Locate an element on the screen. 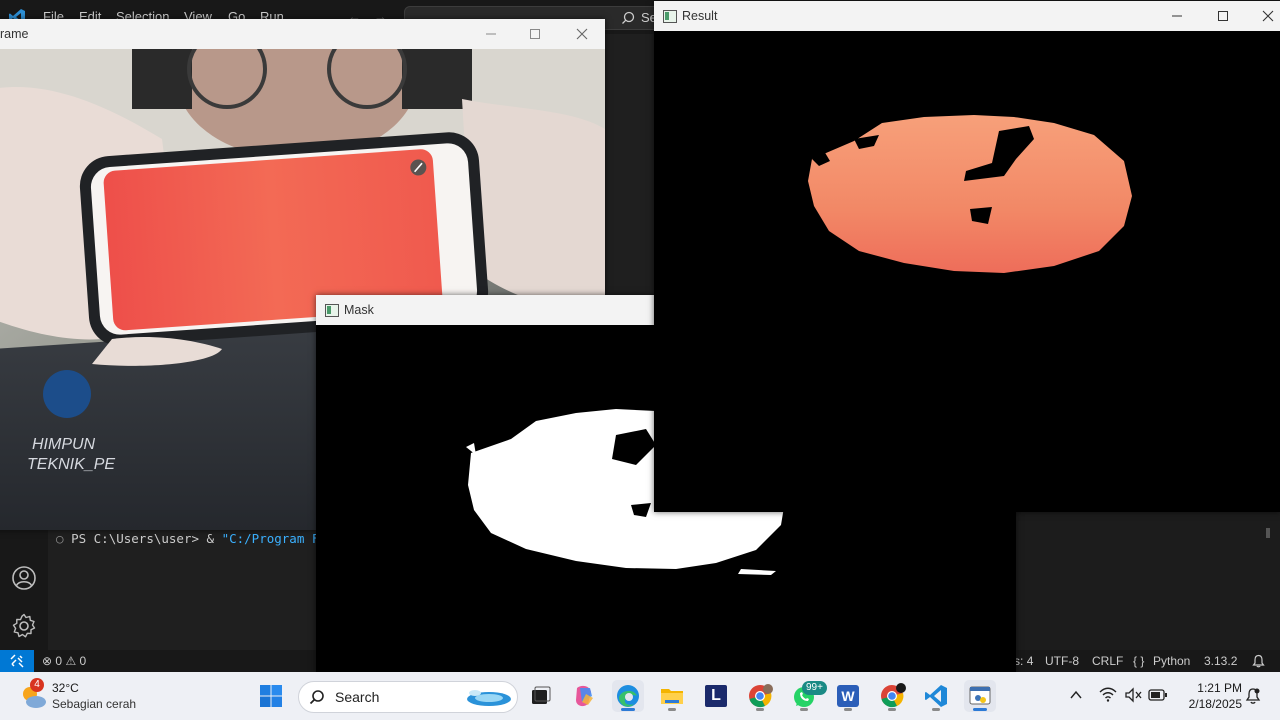  copilot-button is located at coordinates (584, 696).